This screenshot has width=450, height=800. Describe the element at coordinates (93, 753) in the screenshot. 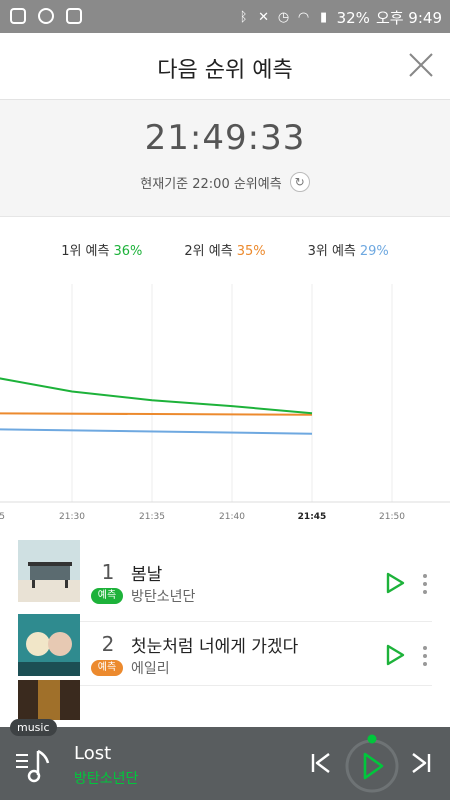

I see `now-playing-title: Lost` at that location.